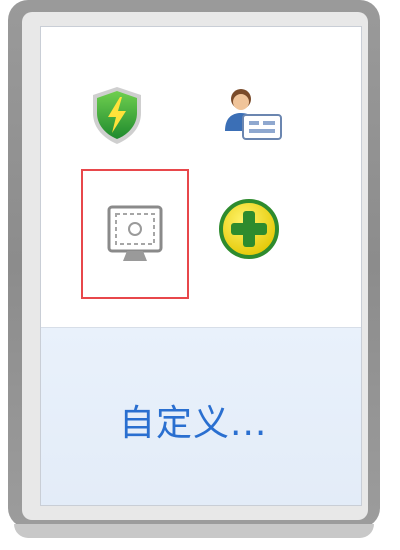  What do you see at coordinates (253, 114) in the screenshot?
I see `user-contact-icon` at bounding box center [253, 114].